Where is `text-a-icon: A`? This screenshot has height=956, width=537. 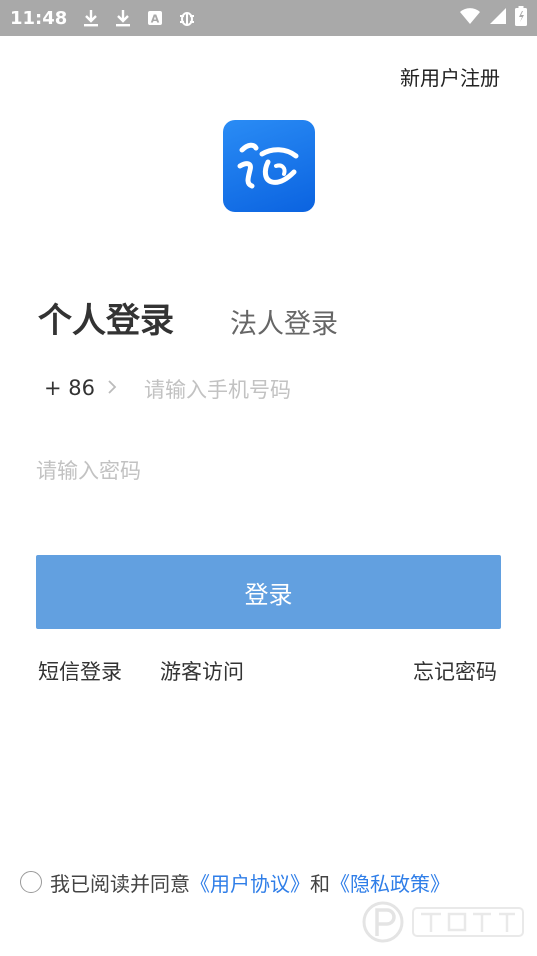 text-a-icon: A is located at coordinates (155, 18).